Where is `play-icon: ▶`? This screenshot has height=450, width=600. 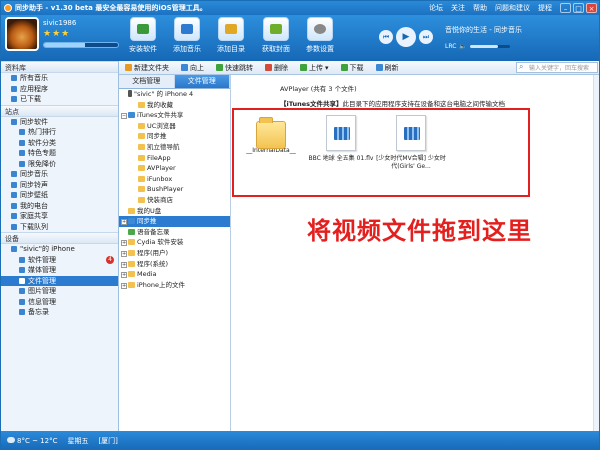
play-icon: ▶ is located at coordinates (406, 37).